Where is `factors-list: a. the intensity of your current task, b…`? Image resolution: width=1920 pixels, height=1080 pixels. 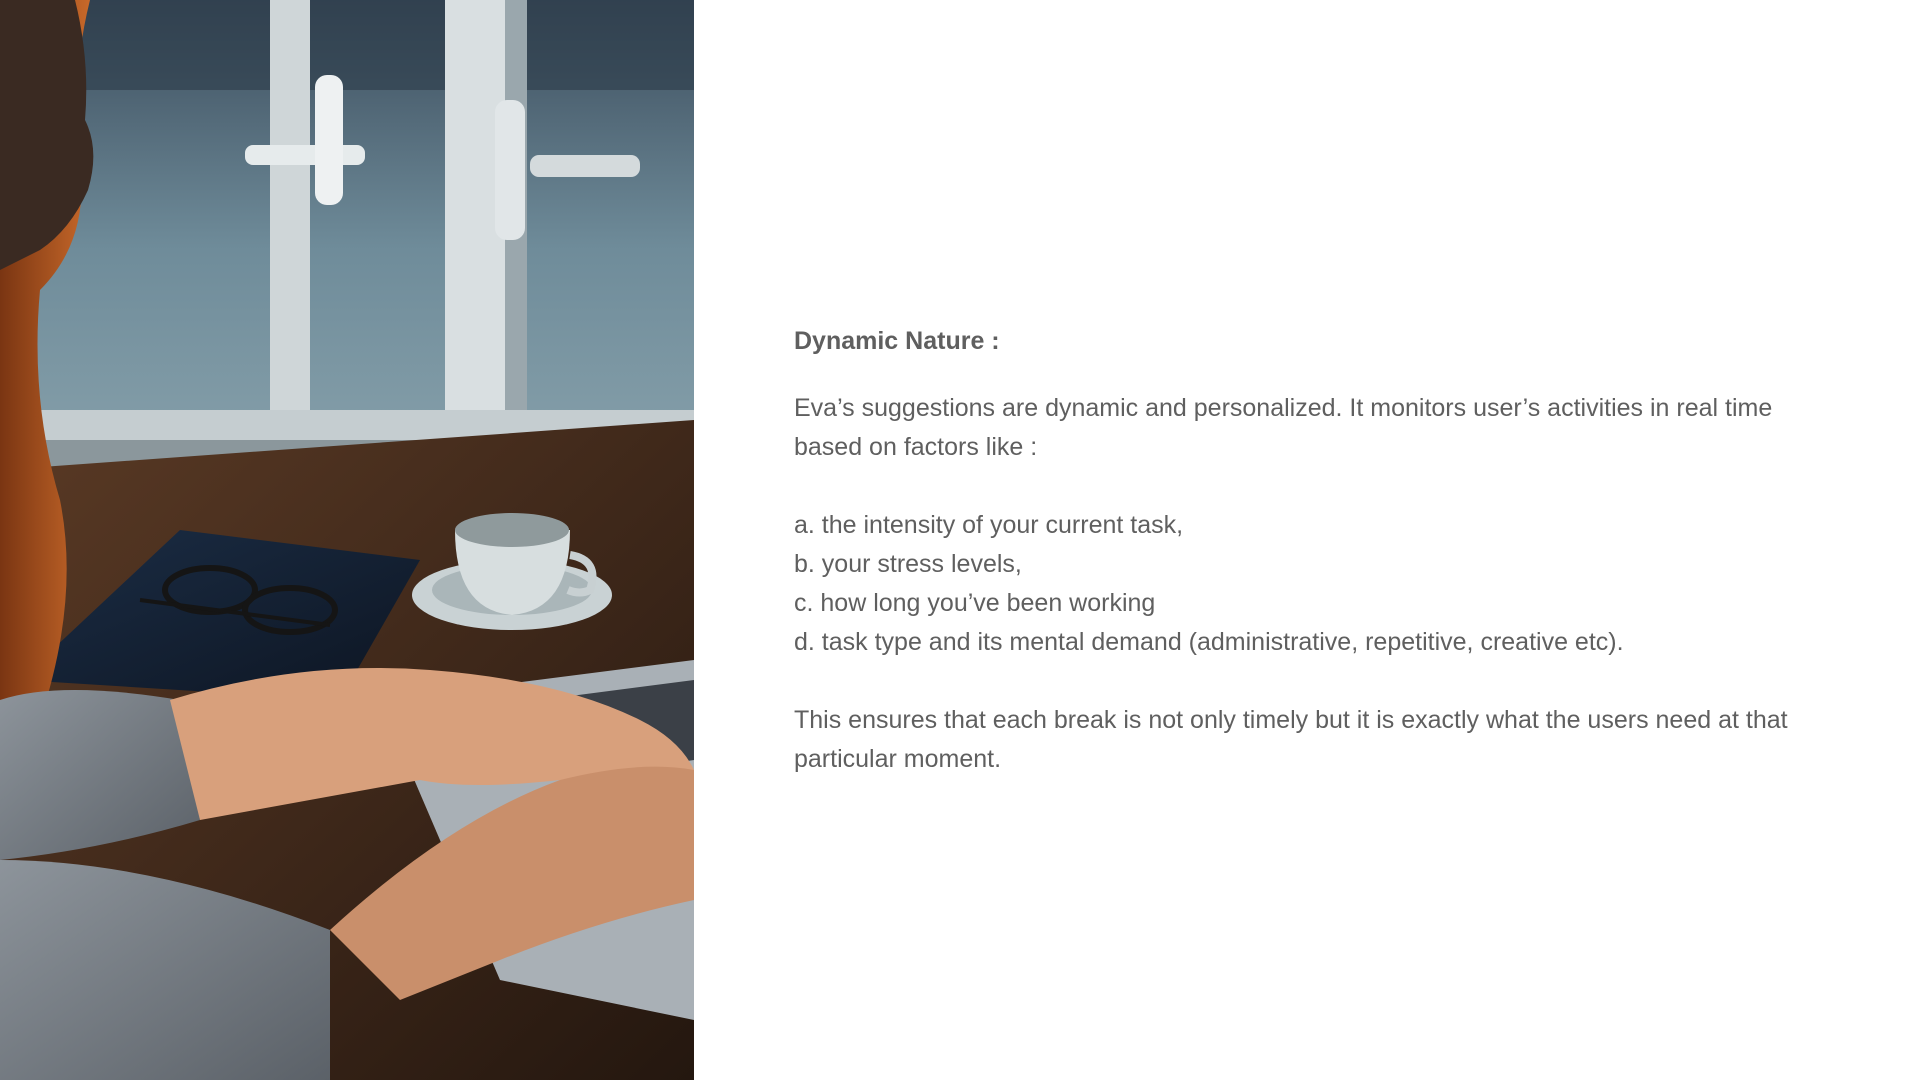
factors-list: a. the intensity of your current task, b… is located at coordinates (1299, 584).